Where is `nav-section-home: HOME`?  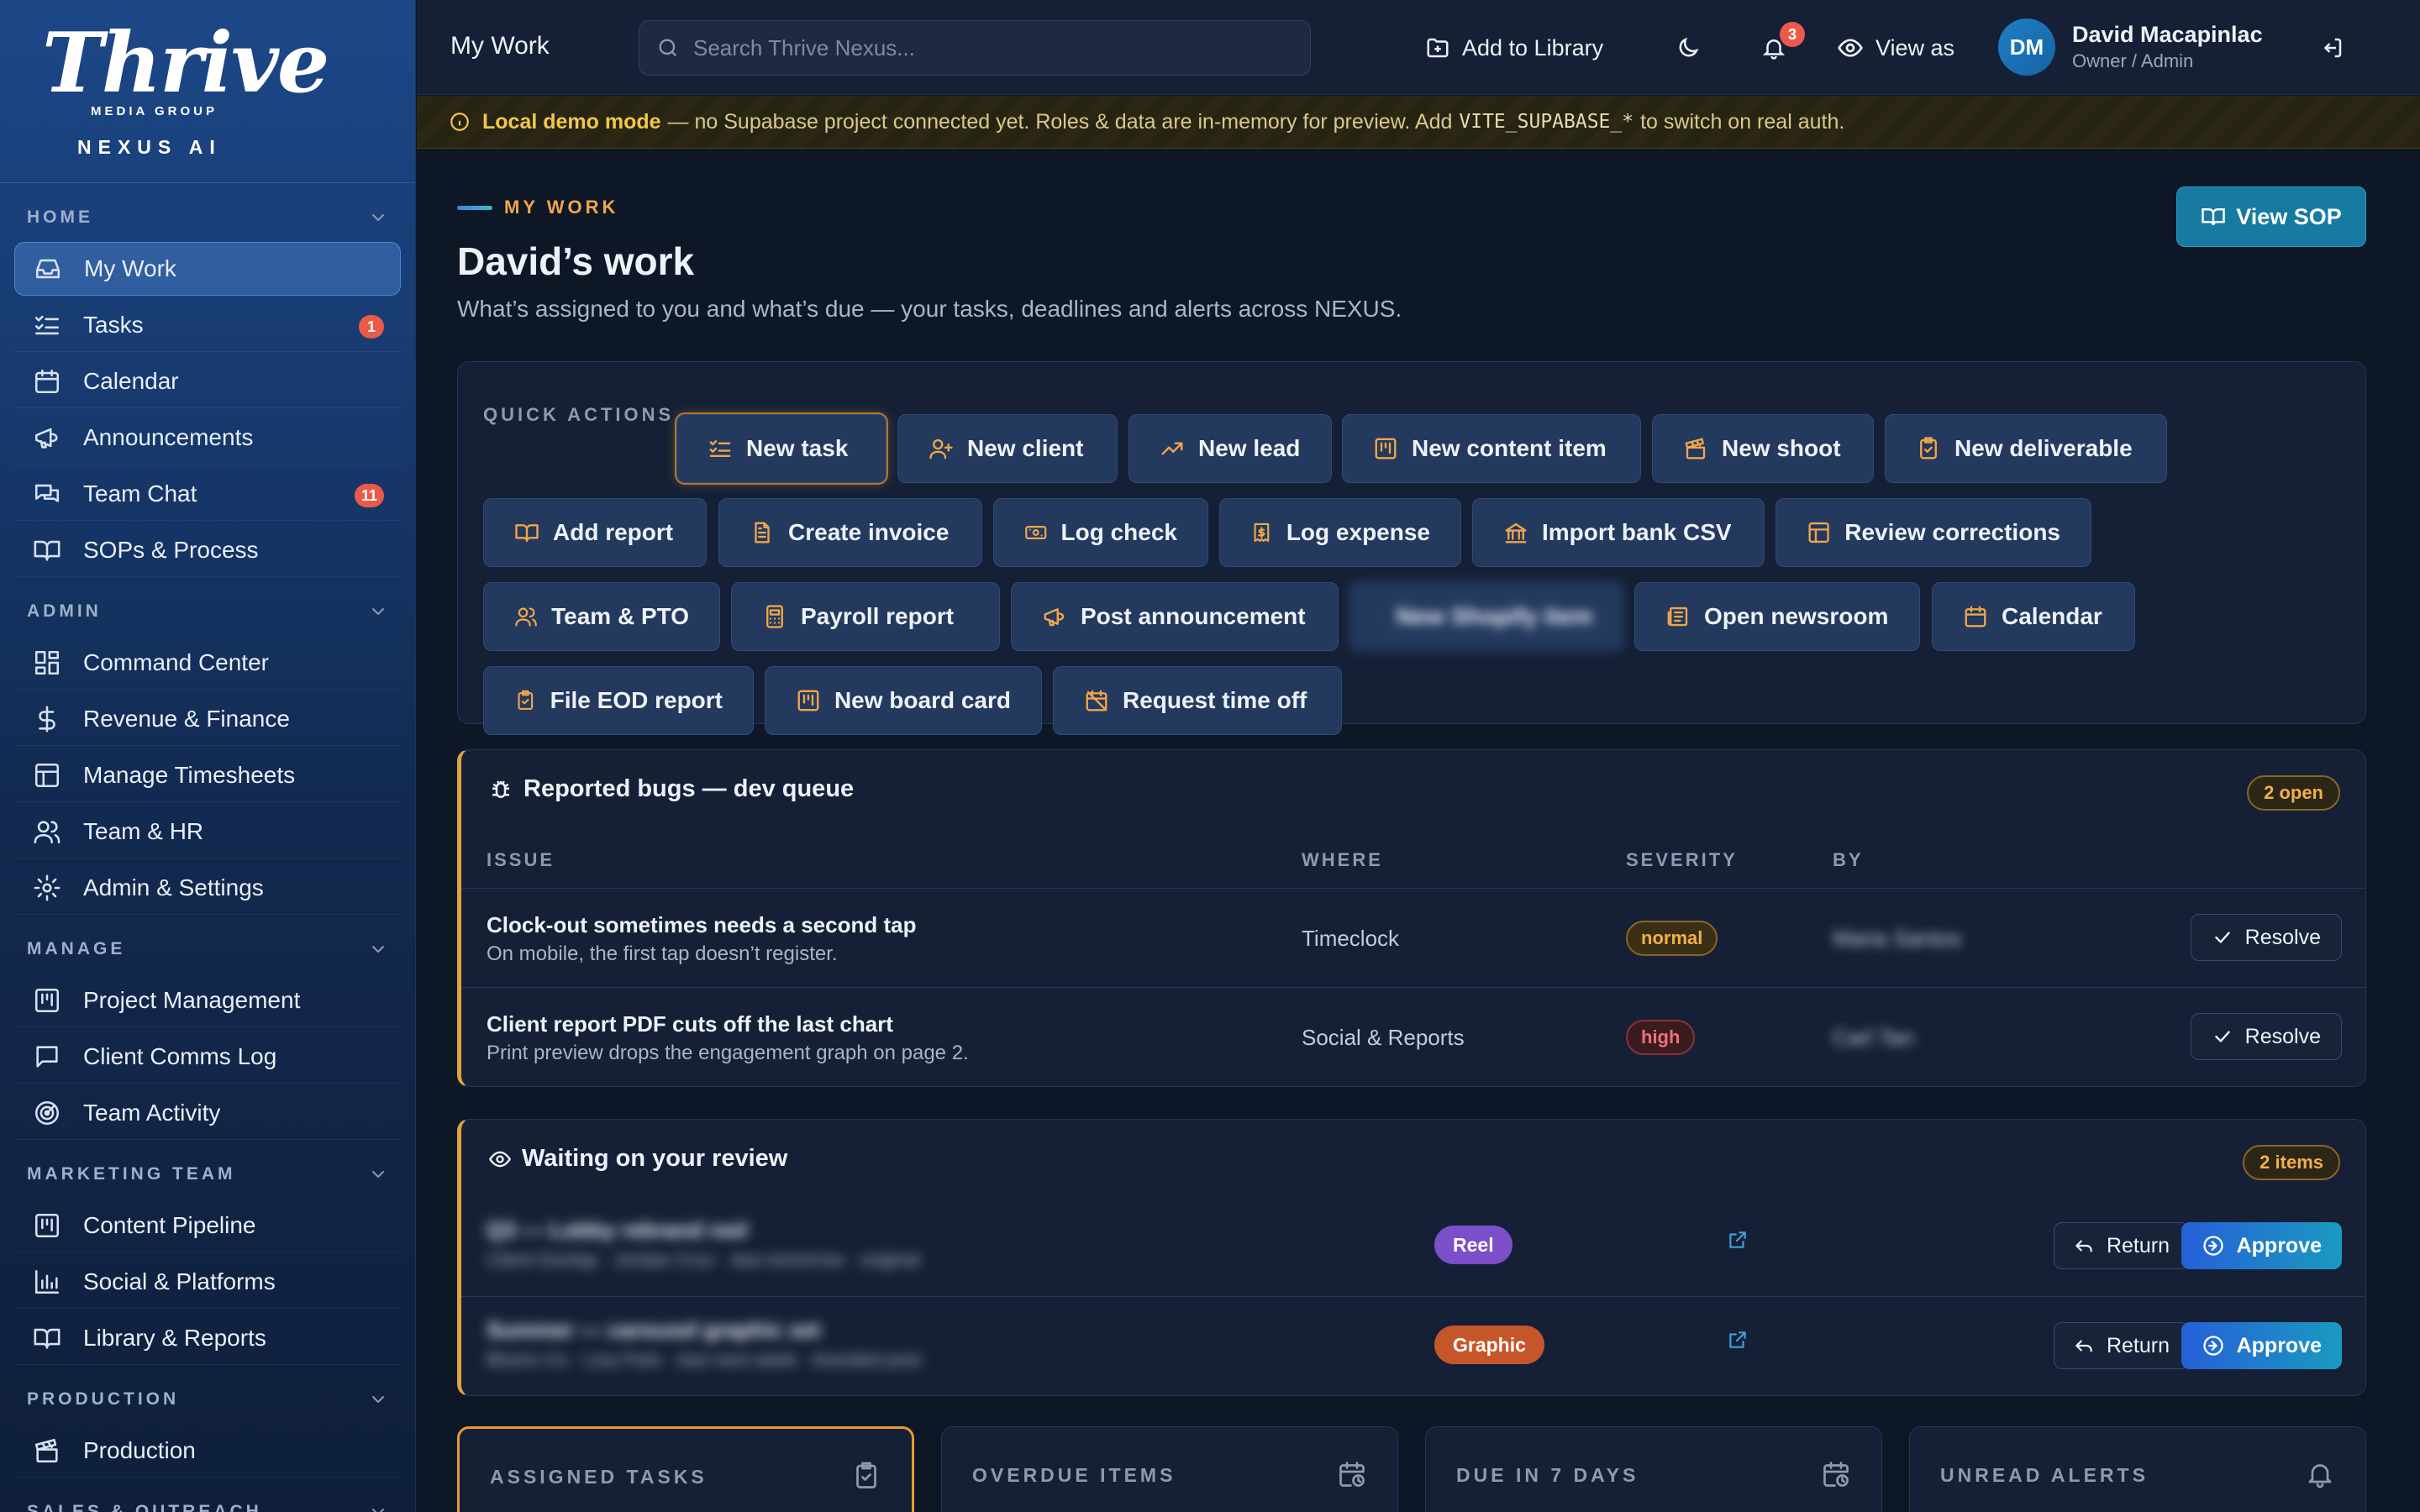
nav-section-home: HOME is located at coordinates (207, 217).